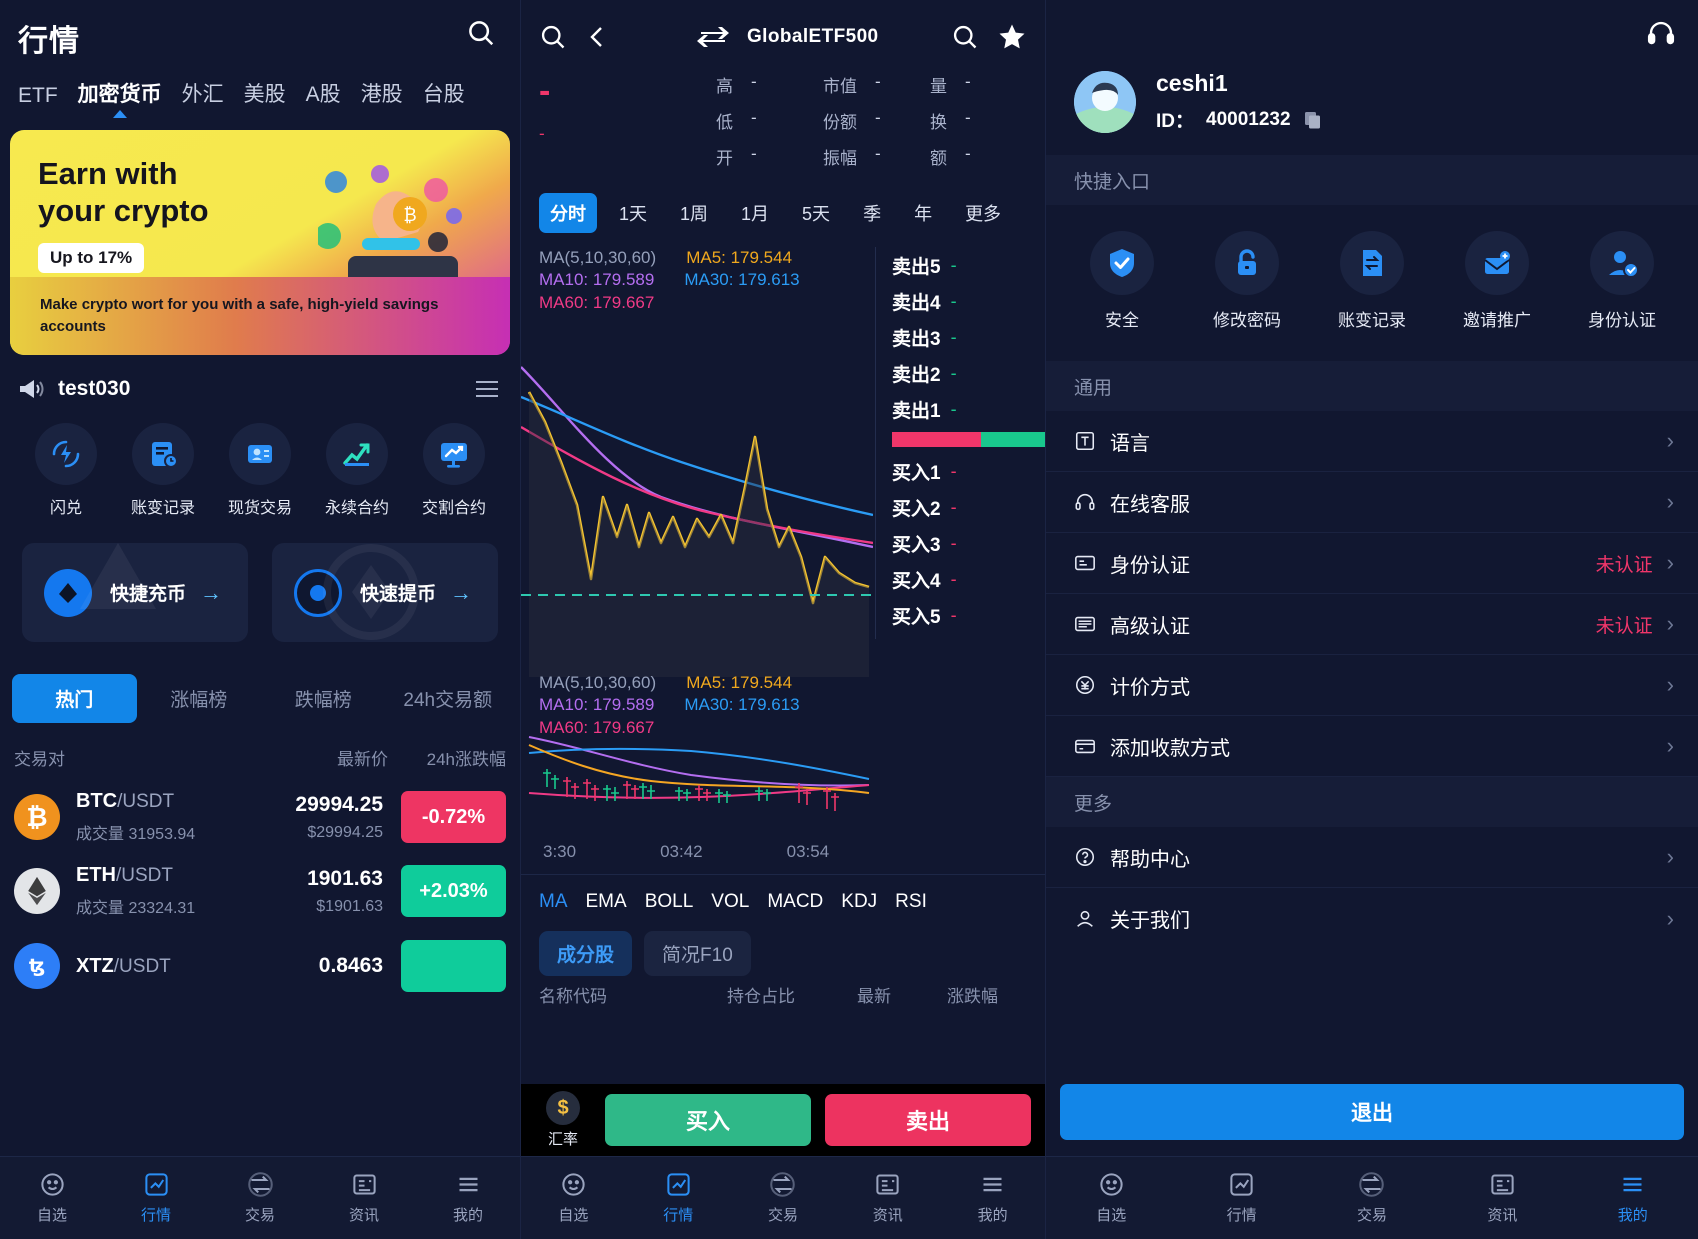 Image resolution: width=1698 pixels, height=1239 pixels. What do you see at coordinates (108, 173) in the screenshot?
I see `banner-line1: Earn with` at bounding box center [108, 173].